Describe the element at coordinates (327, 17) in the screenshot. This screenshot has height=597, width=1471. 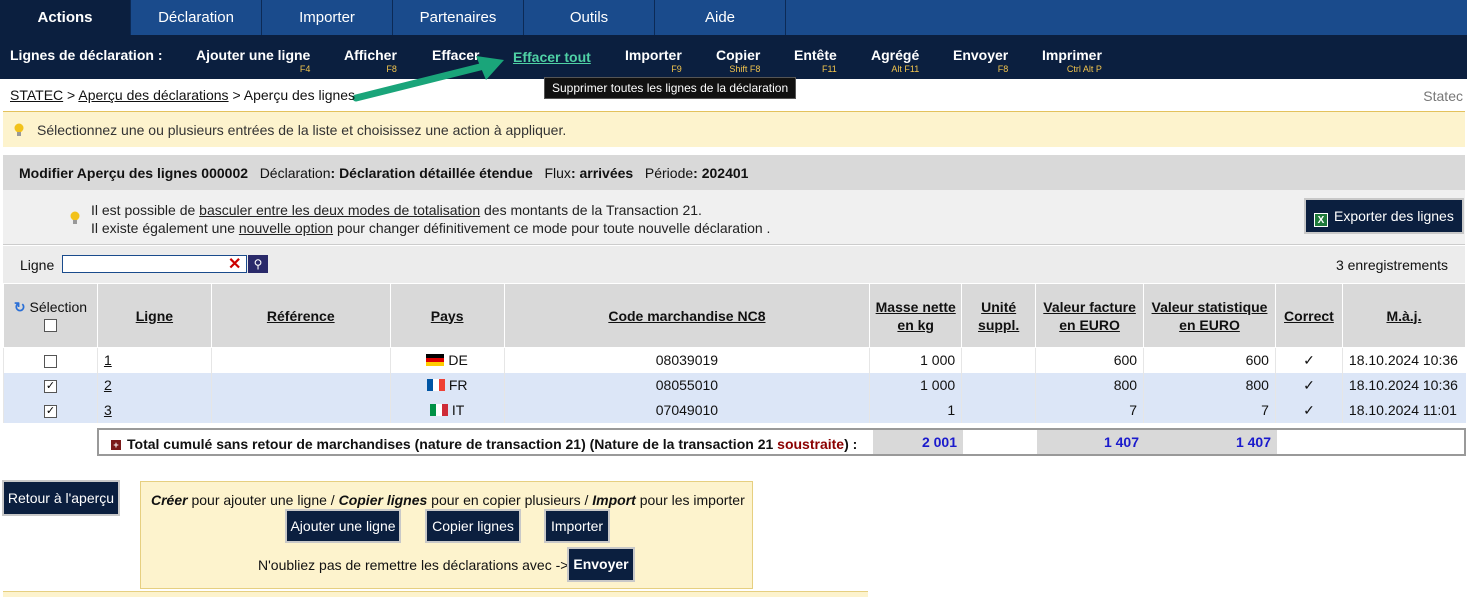
I see `tab-importer: Importer` at that location.